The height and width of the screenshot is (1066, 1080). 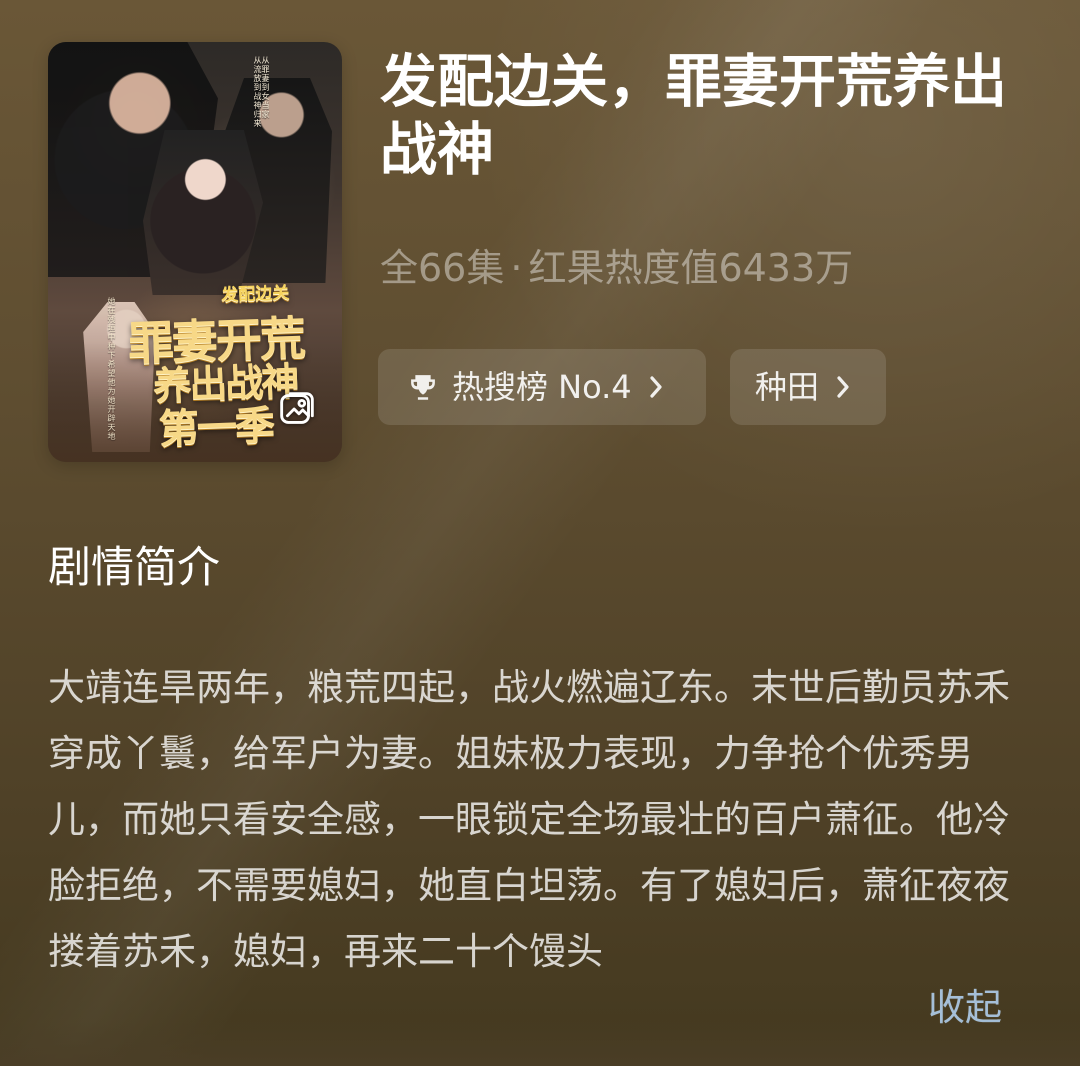 I want to click on trophy-icon, so click(x=423, y=387).